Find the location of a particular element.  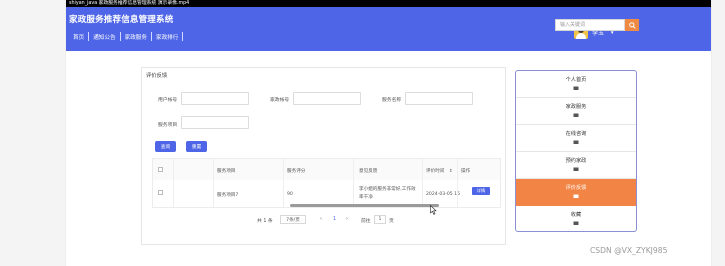

column-header: 服务评分 is located at coordinates (296, 171).